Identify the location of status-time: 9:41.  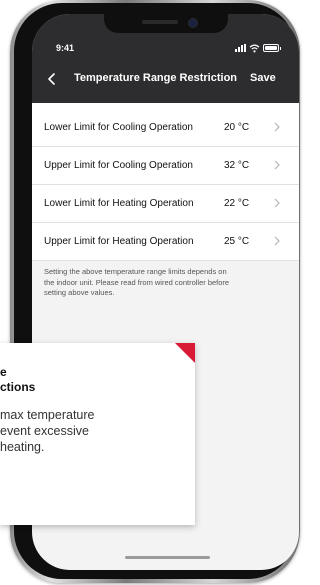
(65, 48).